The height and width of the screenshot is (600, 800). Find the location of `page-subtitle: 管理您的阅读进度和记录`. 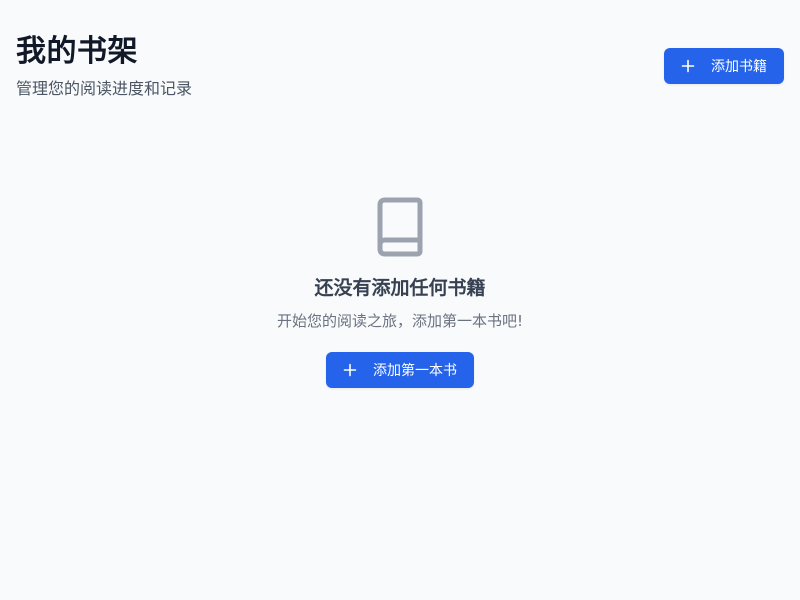

page-subtitle: 管理您的阅读进度和记录 is located at coordinates (104, 88).